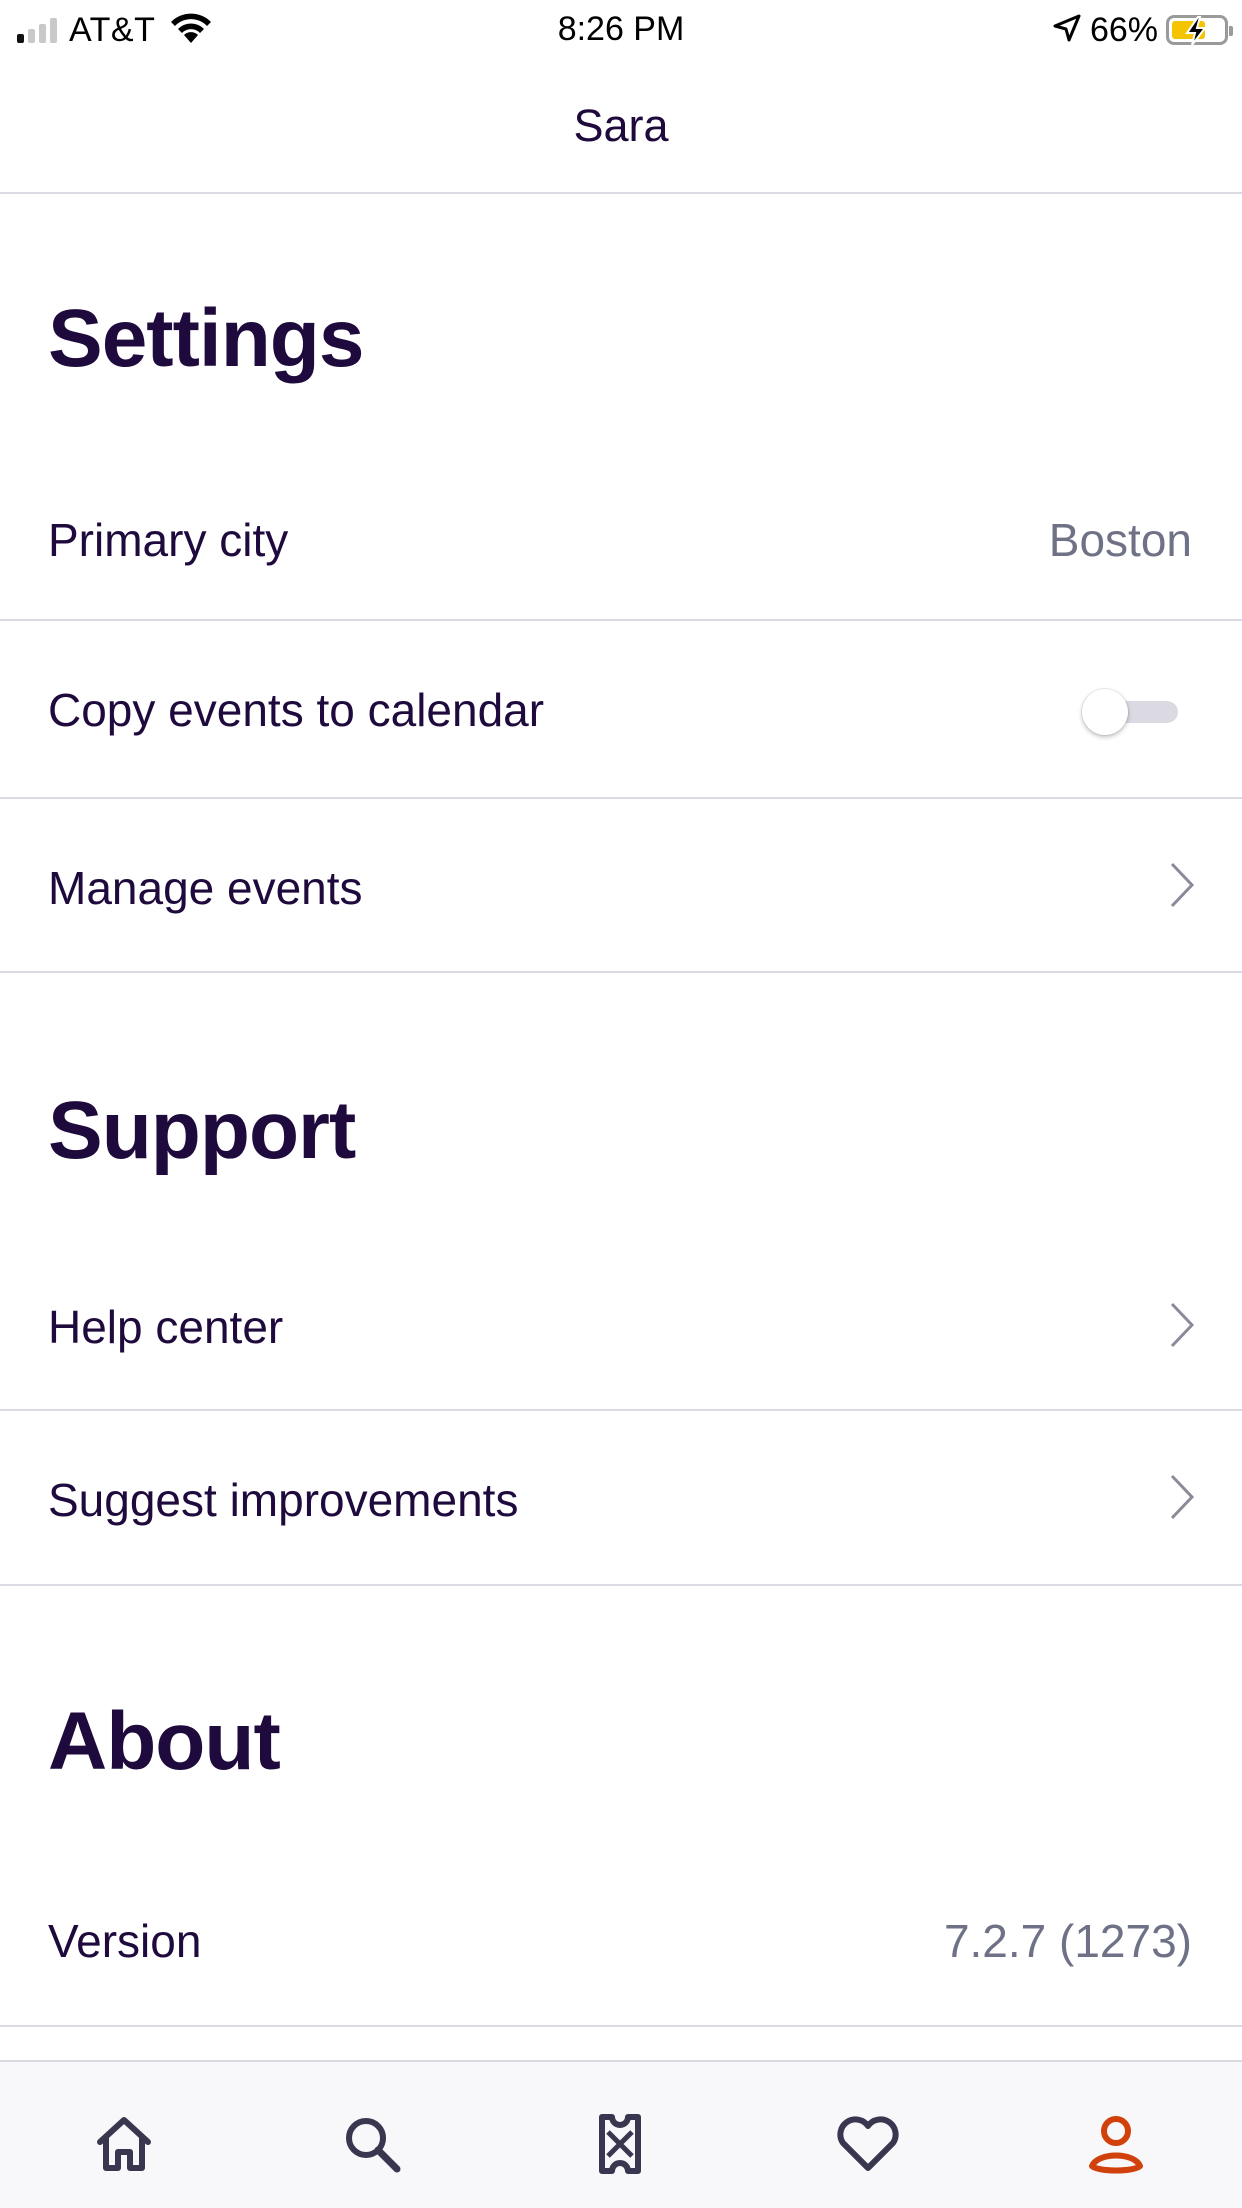  I want to click on manage-events-row: Manage events, so click(621, 886).